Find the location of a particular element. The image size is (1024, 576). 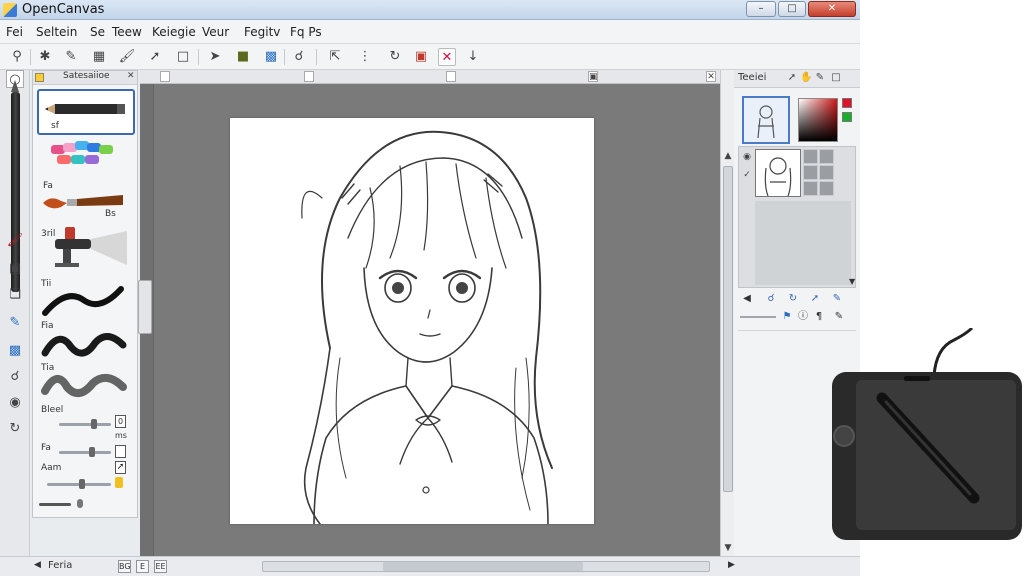

layer-opacity-slider is located at coordinates (758, 317).